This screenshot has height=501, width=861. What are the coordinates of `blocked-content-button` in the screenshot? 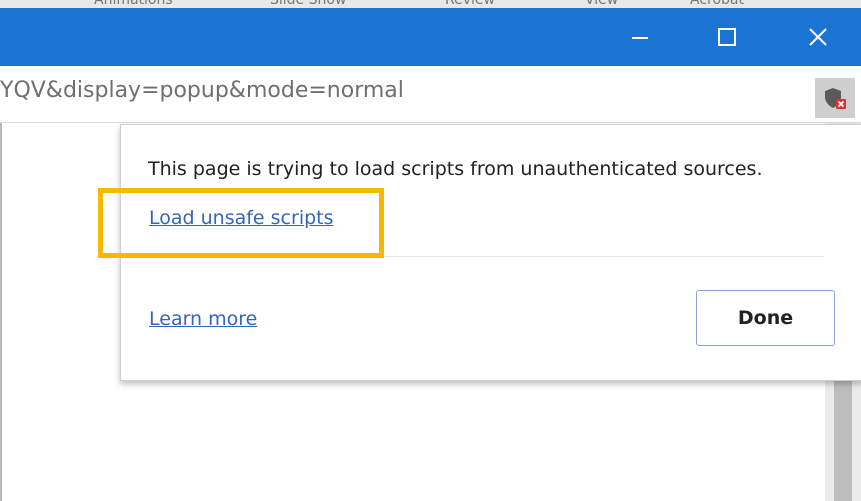 It's located at (835, 98).